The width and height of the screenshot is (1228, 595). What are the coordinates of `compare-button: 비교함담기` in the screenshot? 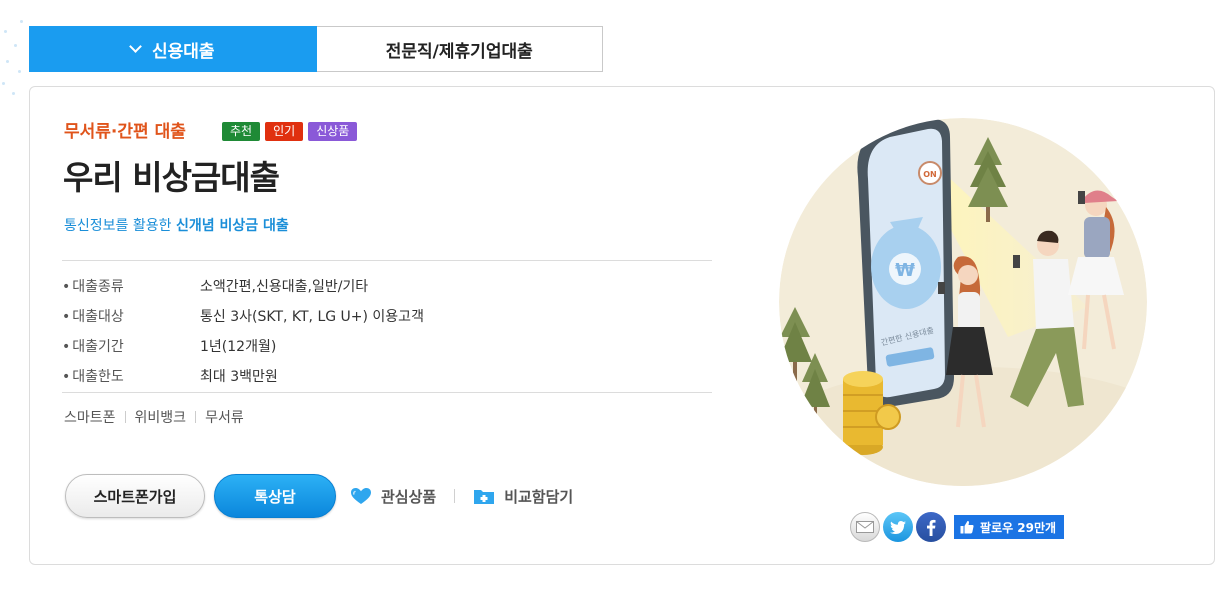 It's located at (523, 496).